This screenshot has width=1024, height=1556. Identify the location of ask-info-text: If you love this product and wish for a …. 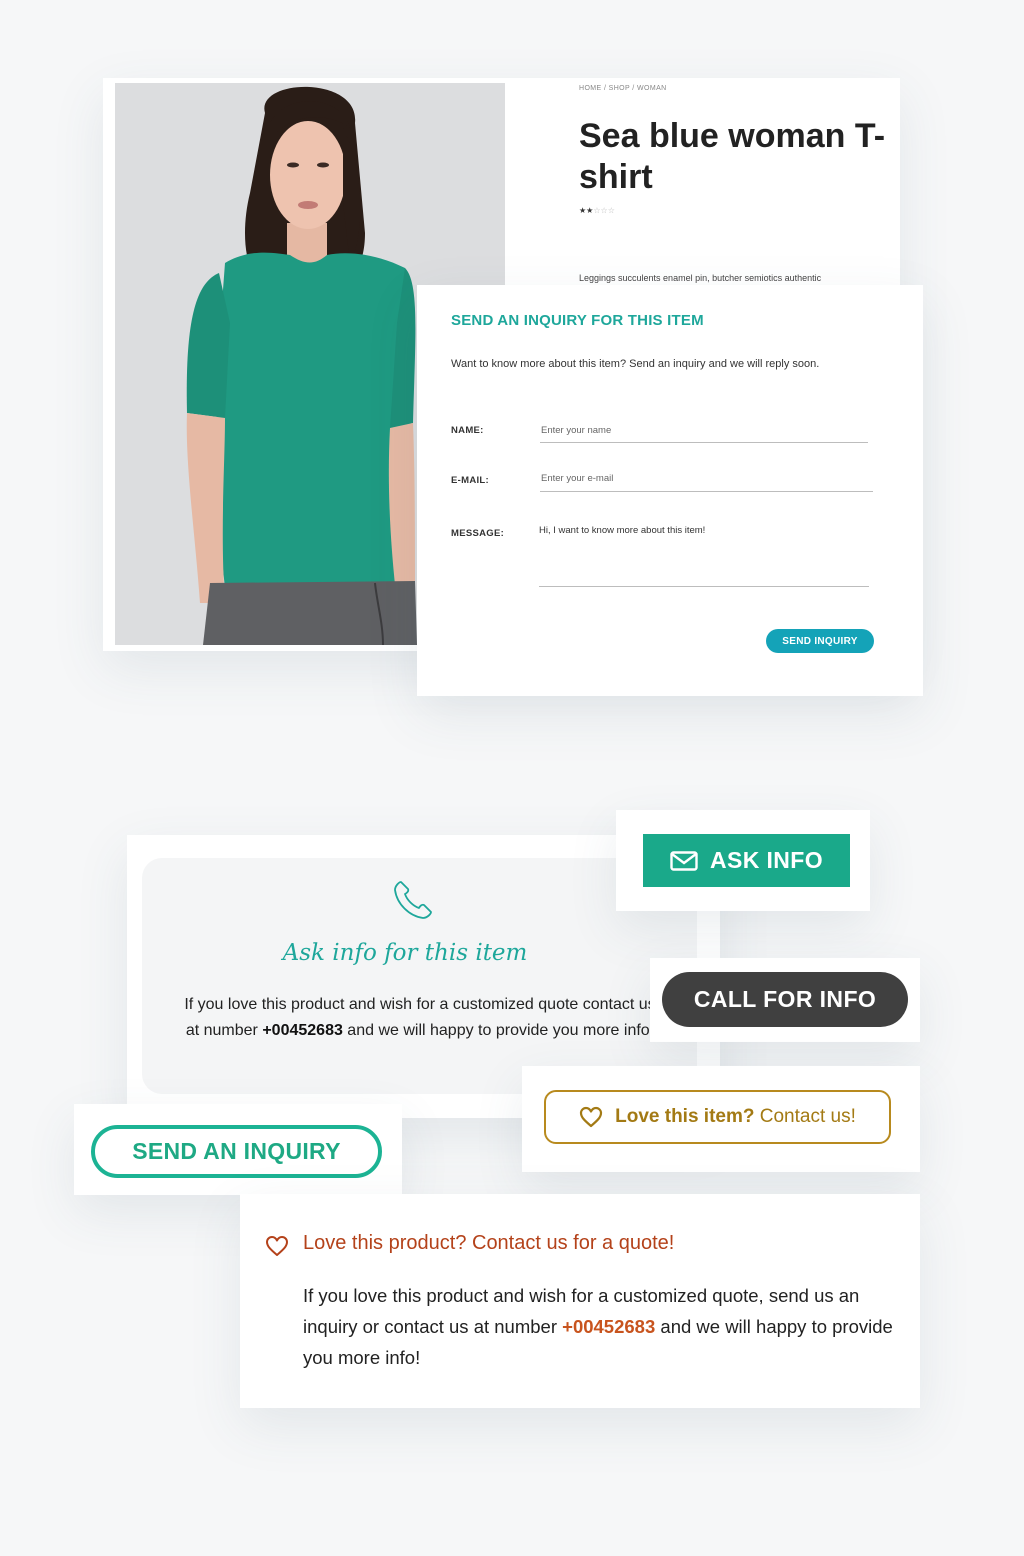
(420, 1018).